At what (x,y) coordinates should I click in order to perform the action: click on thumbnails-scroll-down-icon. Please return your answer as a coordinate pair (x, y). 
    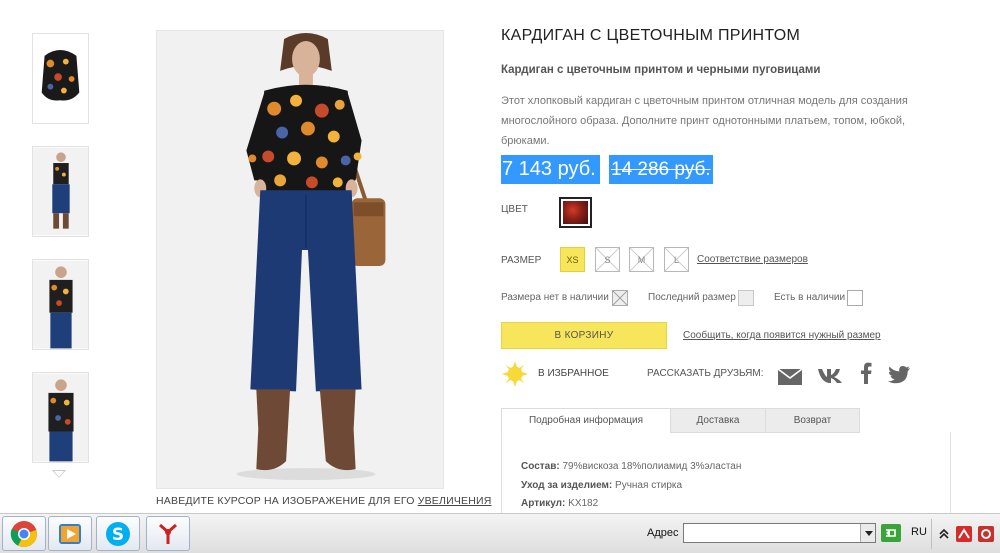
    Looking at the image, I should click on (59, 474).